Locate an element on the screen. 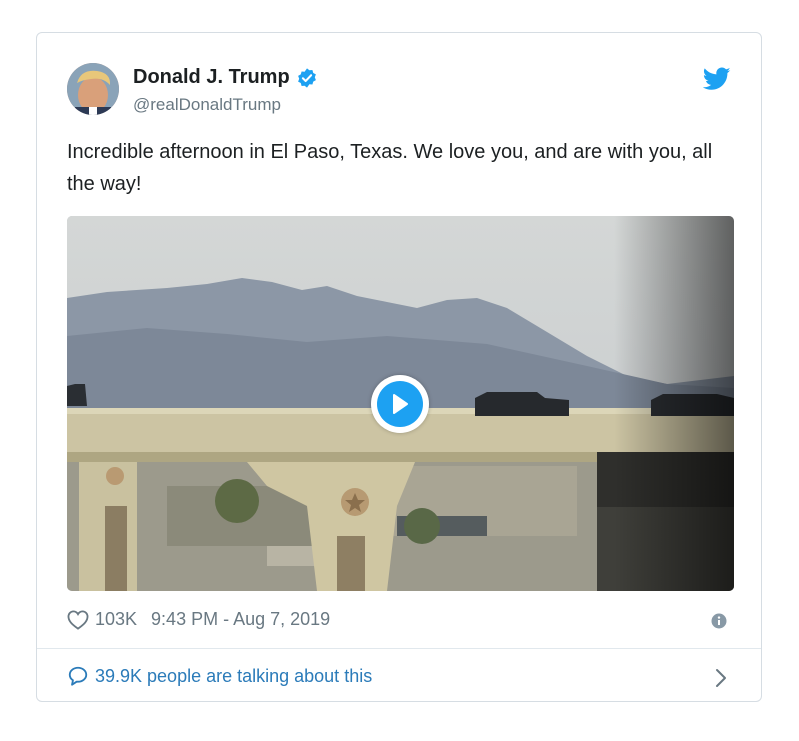 The image size is (799, 741). tweet-meta-row: 103K 9:43 PM - Aug 7, 2019 is located at coordinates (198, 619).